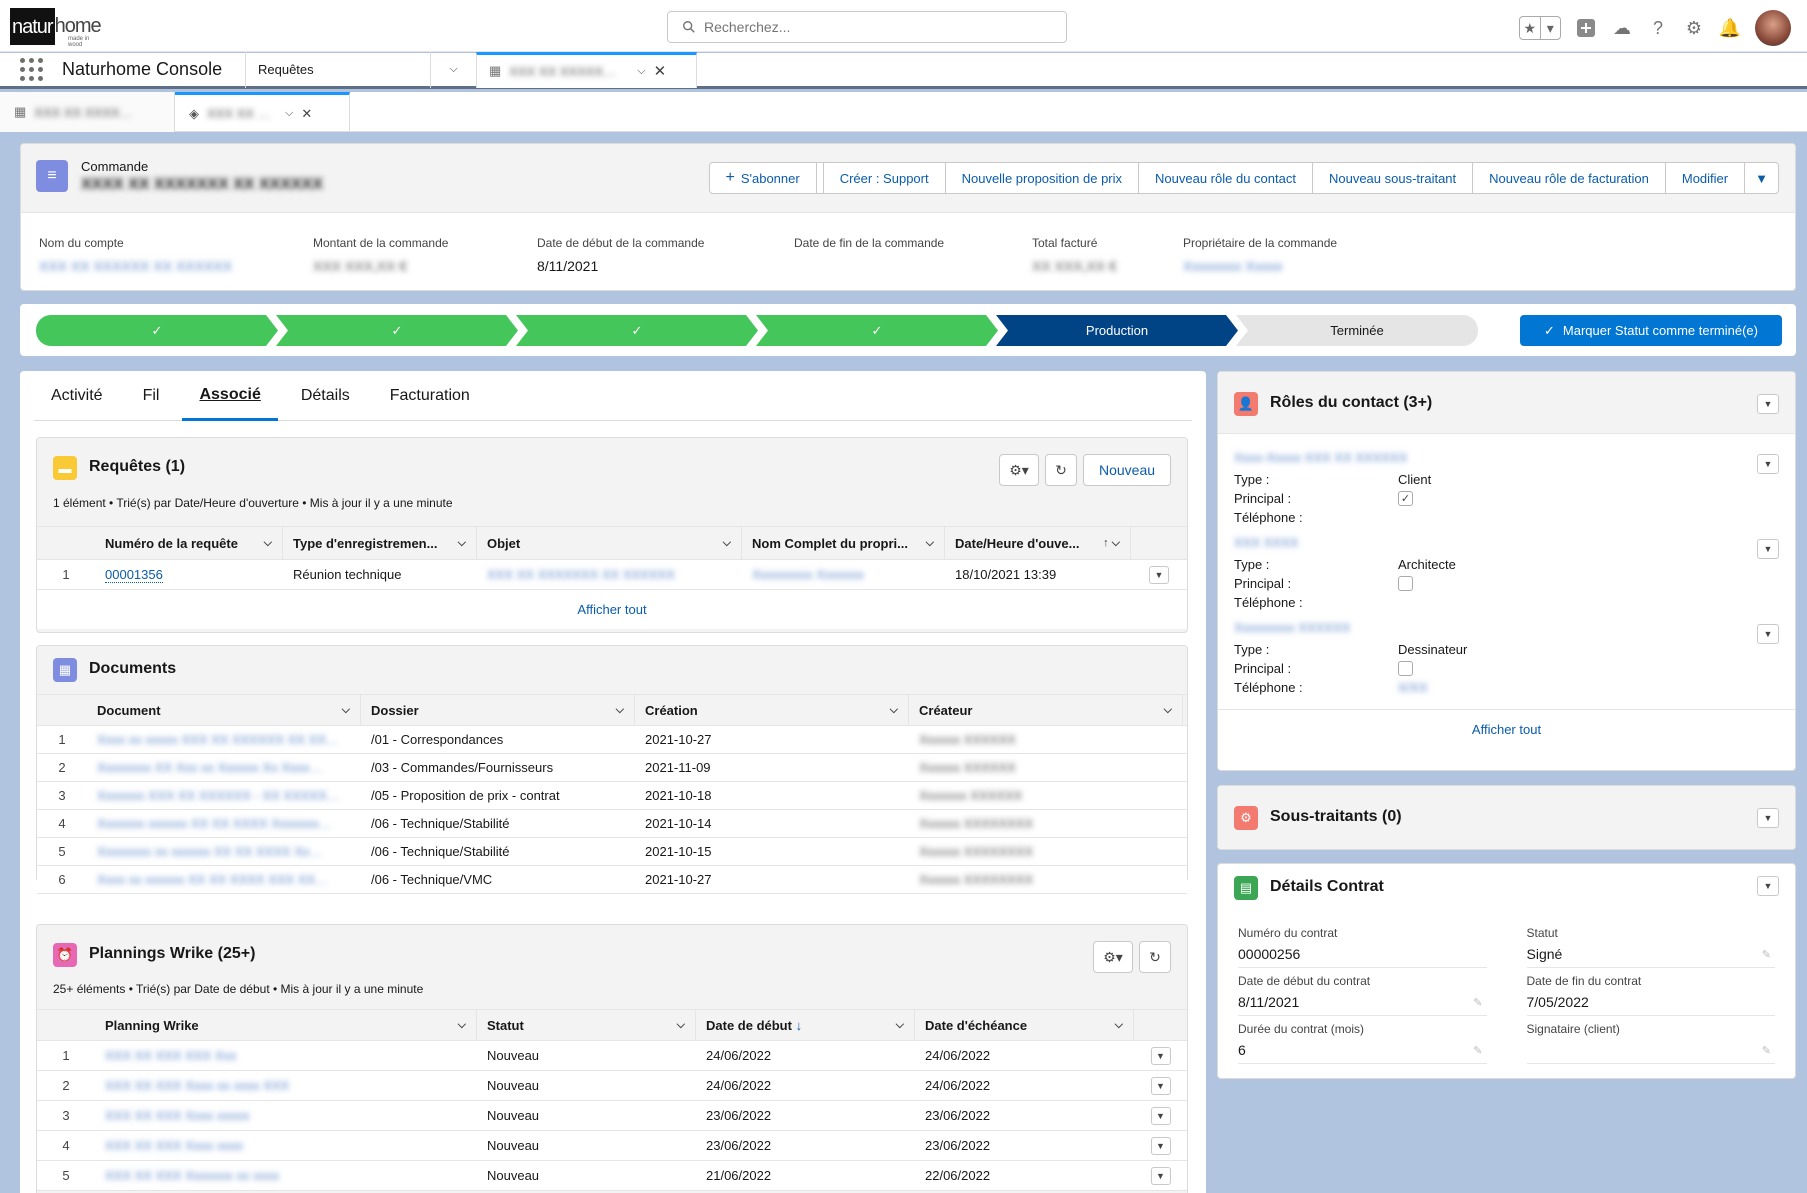 The width and height of the screenshot is (1807, 1193). I want to click on new-quote-button: Nouvelle proposition de prix, so click(1041, 178).